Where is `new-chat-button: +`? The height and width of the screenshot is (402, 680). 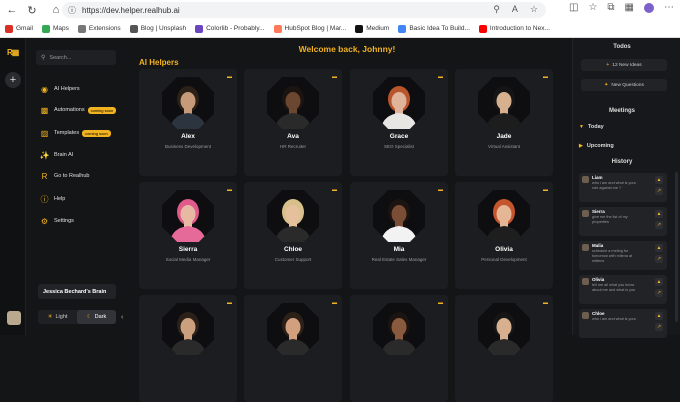 new-chat-button: + is located at coordinates (13, 80).